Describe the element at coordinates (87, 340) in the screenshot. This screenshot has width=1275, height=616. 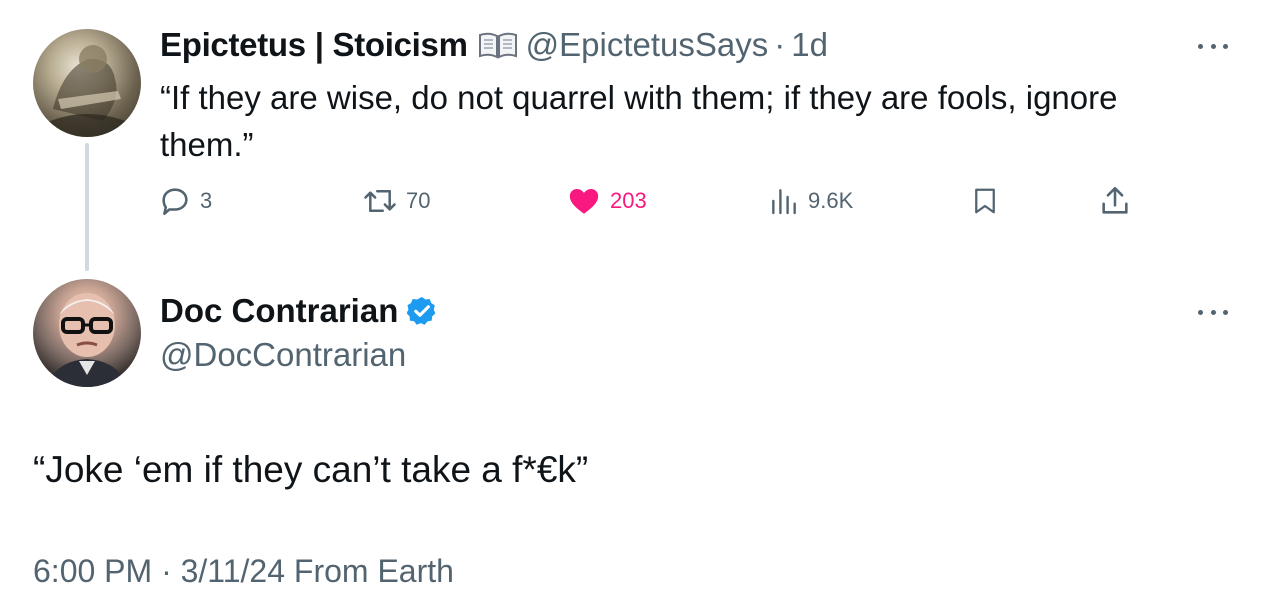
I see `avatar-portrait-art` at that location.